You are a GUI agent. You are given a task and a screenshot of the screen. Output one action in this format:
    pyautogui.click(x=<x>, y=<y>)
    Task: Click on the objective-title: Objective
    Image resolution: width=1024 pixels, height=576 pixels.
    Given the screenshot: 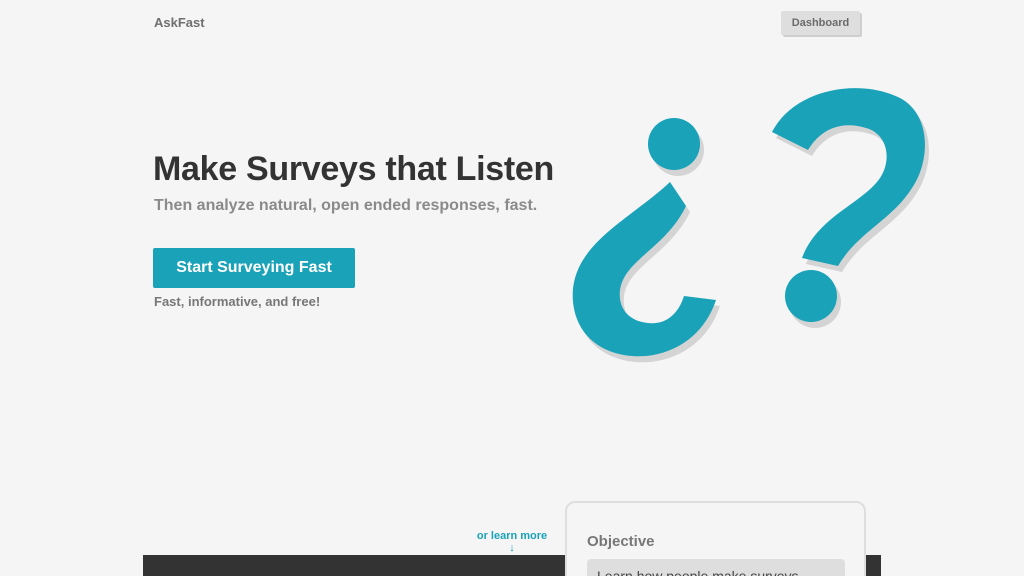 What is the action you would take?
    pyautogui.click(x=621, y=541)
    